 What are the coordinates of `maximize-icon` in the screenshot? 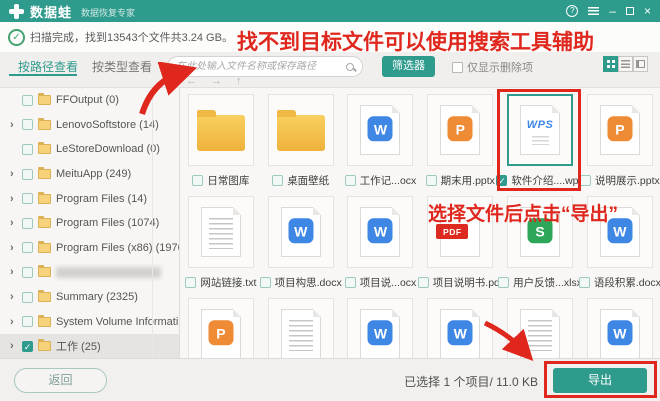 It's located at (629, 11).